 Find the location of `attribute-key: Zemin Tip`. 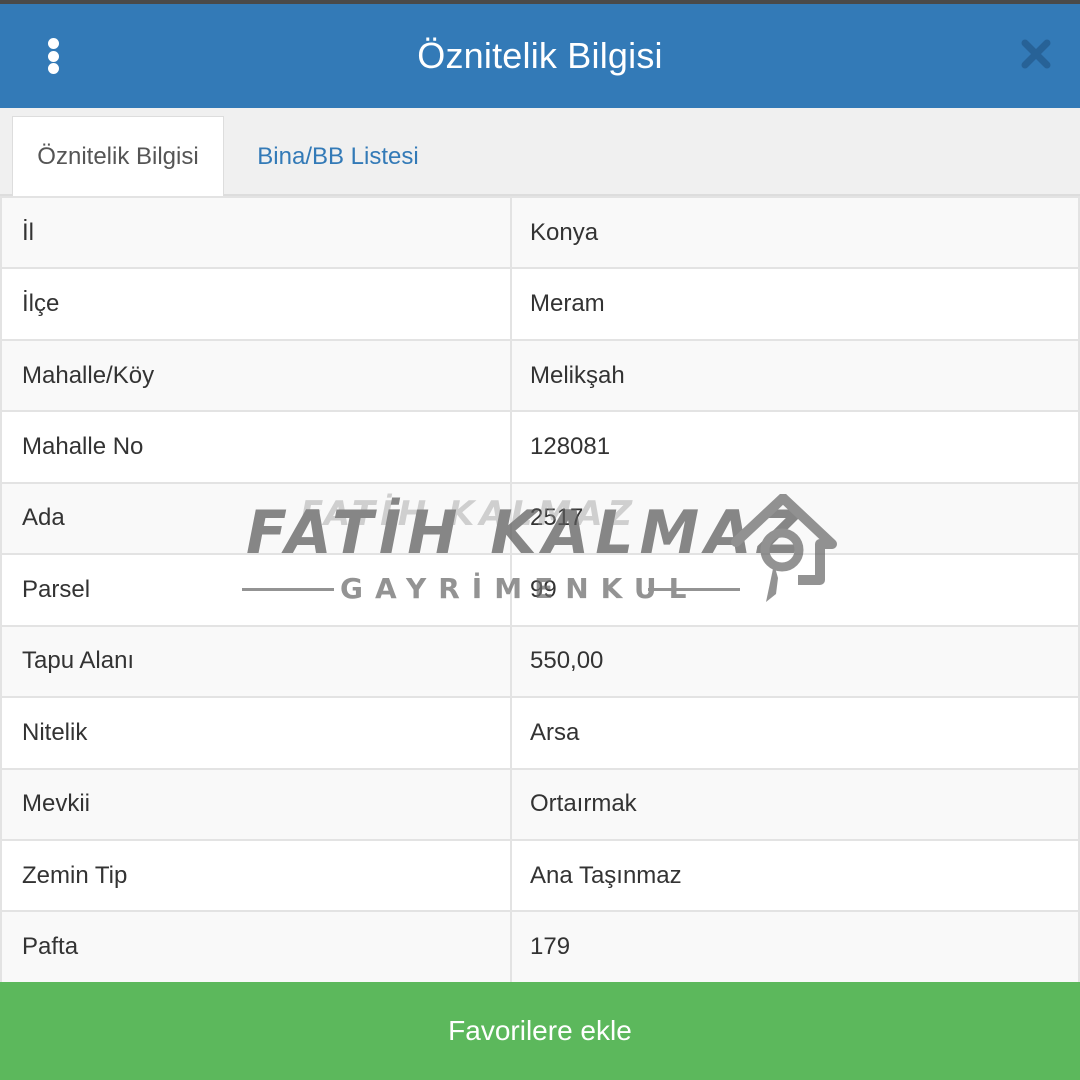

attribute-key: Zemin Tip is located at coordinates (256, 875).